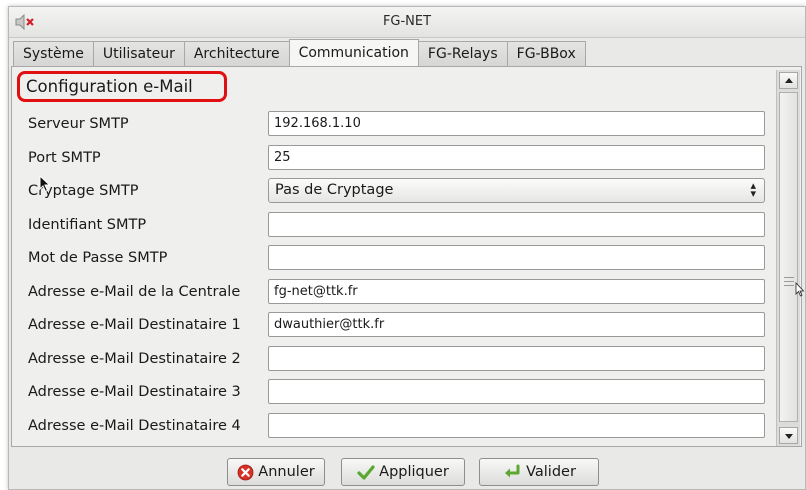 The image size is (806, 490). What do you see at coordinates (516, 224) in the screenshot?
I see `smtp-login-input` at bounding box center [516, 224].